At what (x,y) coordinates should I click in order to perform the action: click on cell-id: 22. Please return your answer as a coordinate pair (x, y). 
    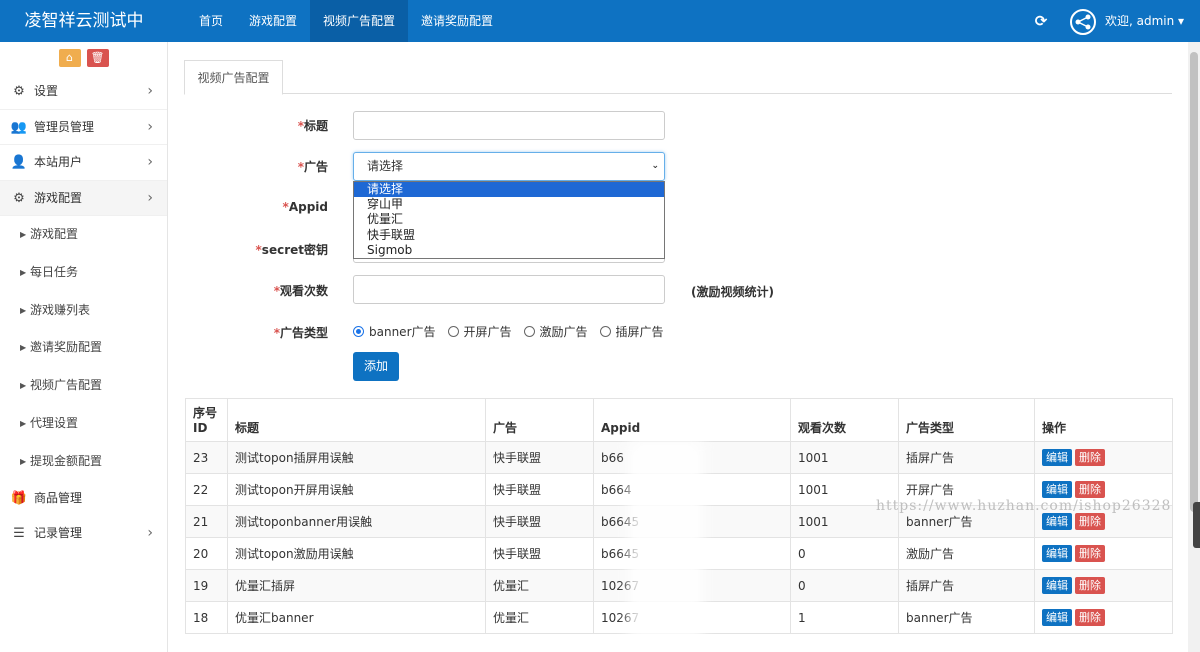
    Looking at the image, I should click on (206, 489).